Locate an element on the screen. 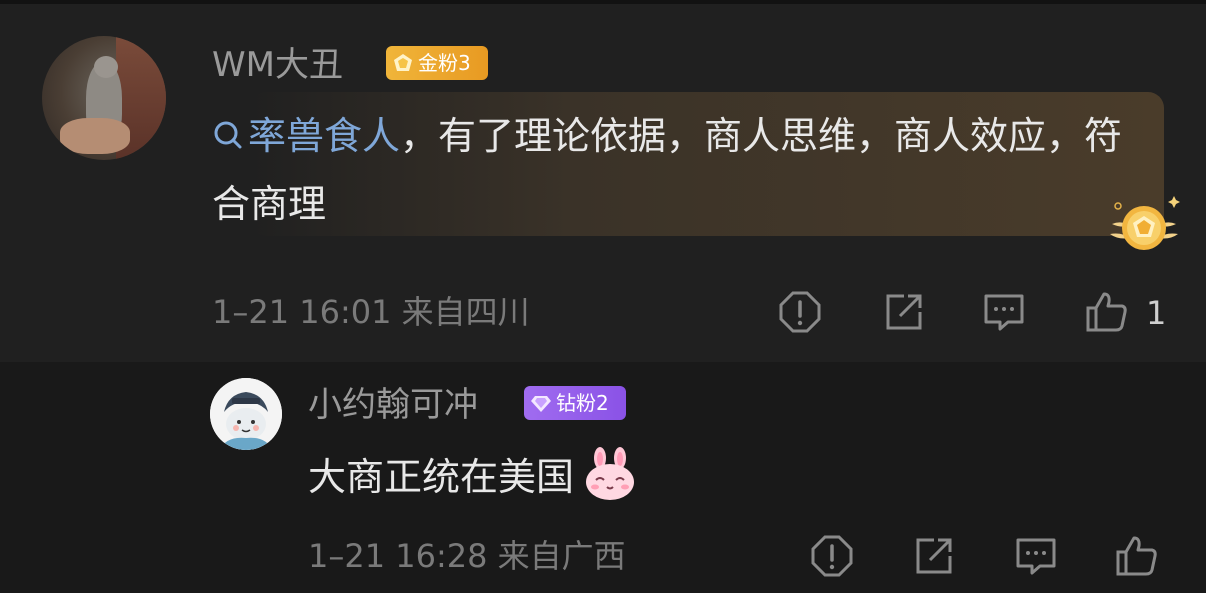  cartoon-avatar-icon is located at coordinates (246, 414).